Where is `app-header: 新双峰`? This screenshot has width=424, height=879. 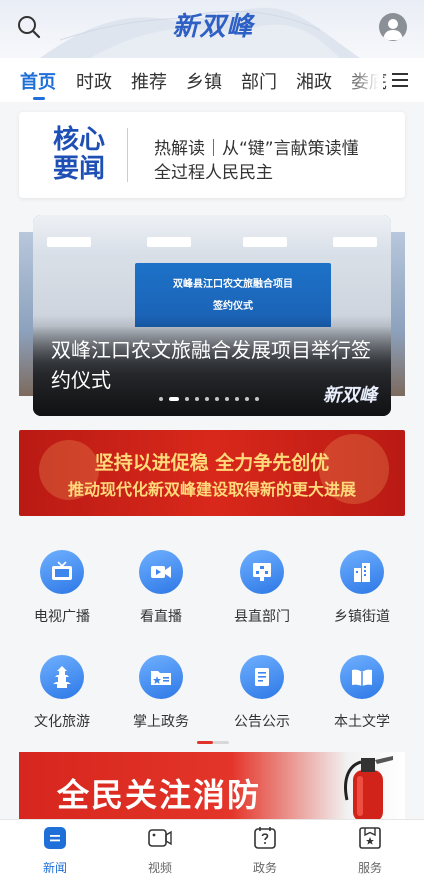 app-header: 新双峰 is located at coordinates (212, 29).